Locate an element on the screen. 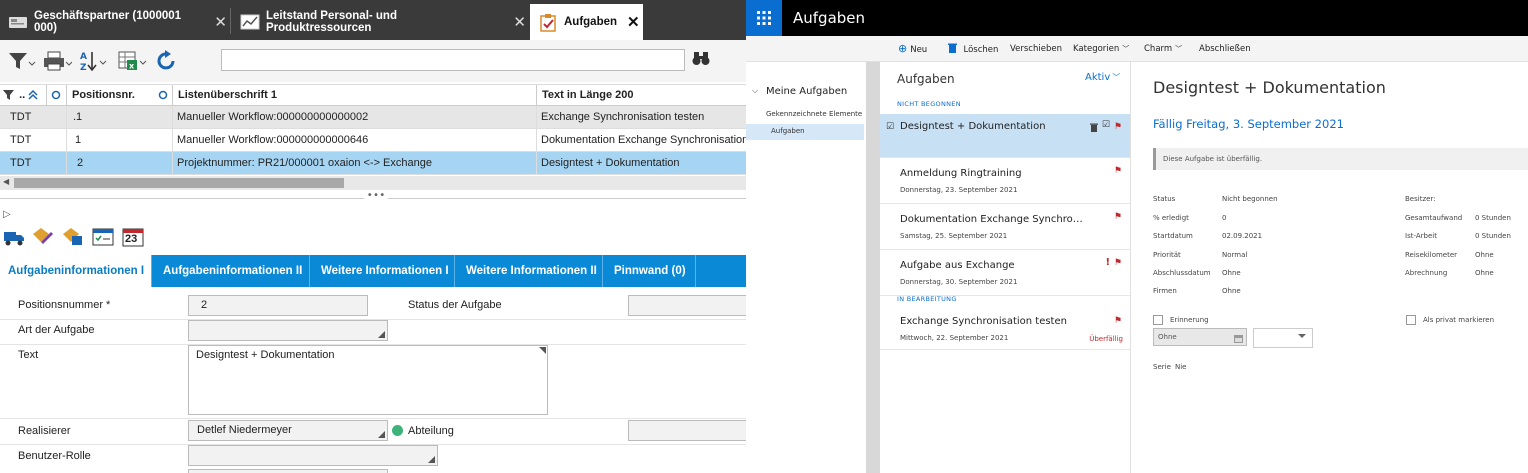 The height and width of the screenshot is (473, 1528). benutzer-rolle-dropdown is located at coordinates (313, 455).